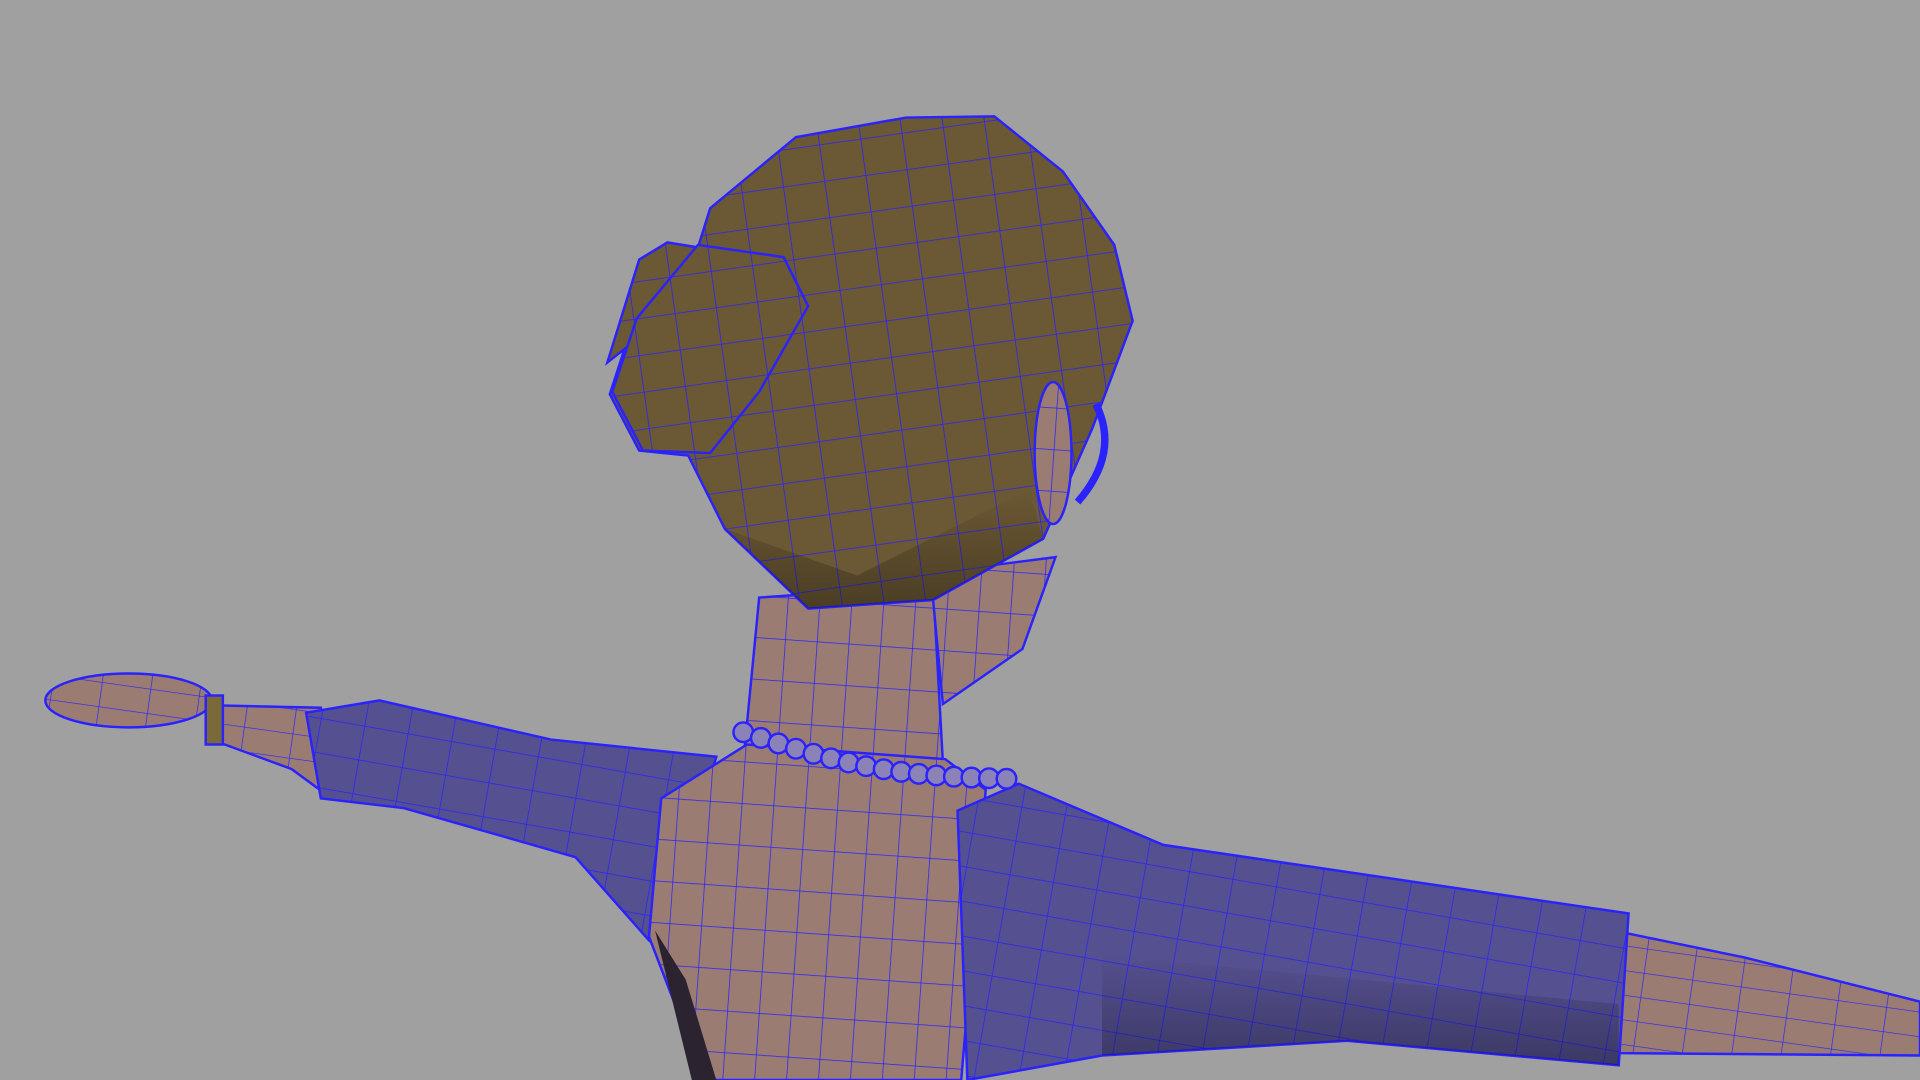 The height and width of the screenshot is (1080, 1920). I want to click on ear, so click(1053, 453).